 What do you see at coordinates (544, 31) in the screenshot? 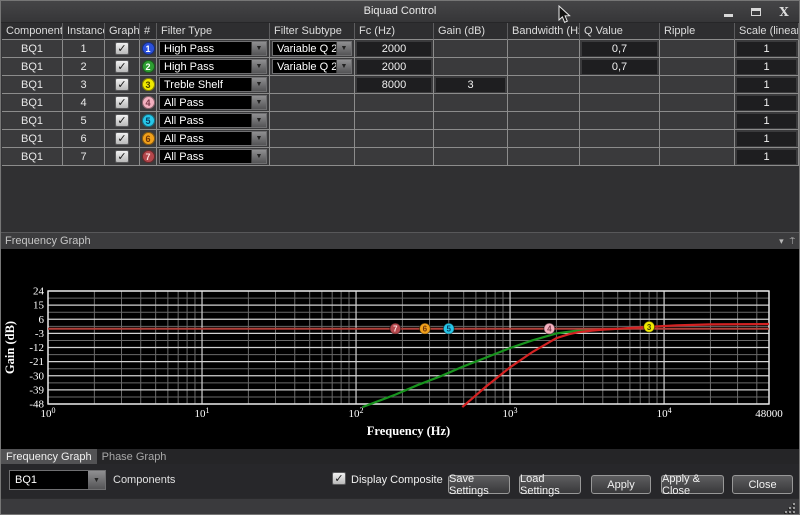
I see `column-header-bandwidth-hz: Bandwidth (Hz)` at bounding box center [544, 31].